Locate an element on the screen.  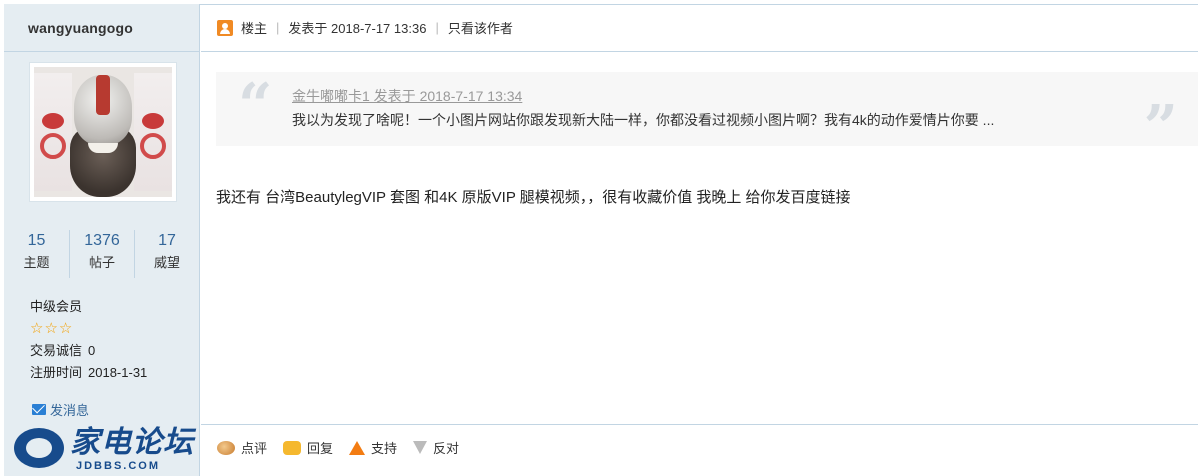
trade-credit-label: 交易诚信 is located at coordinates (56, 350).